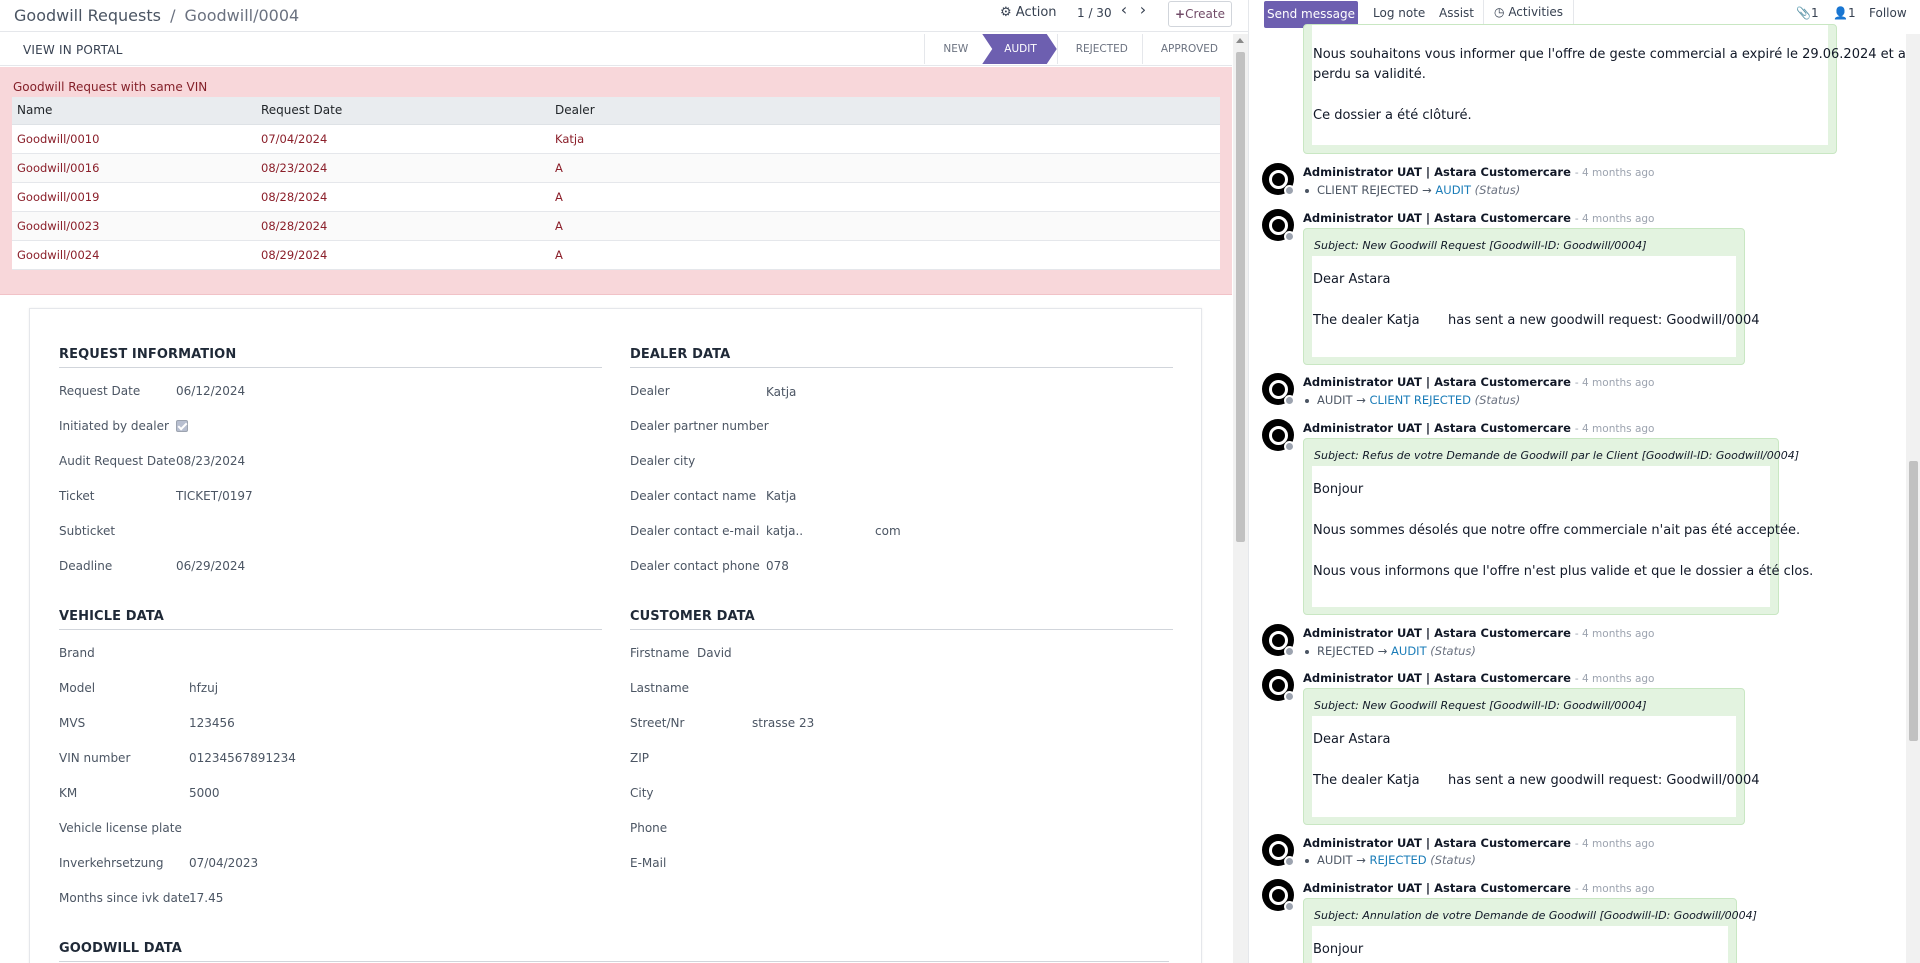 The height and width of the screenshot is (963, 1920). What do you see at coordinates (134, 255) in the screenshot?
I see `row-name: Goodwill/0024` at bounding box center [134, 255].